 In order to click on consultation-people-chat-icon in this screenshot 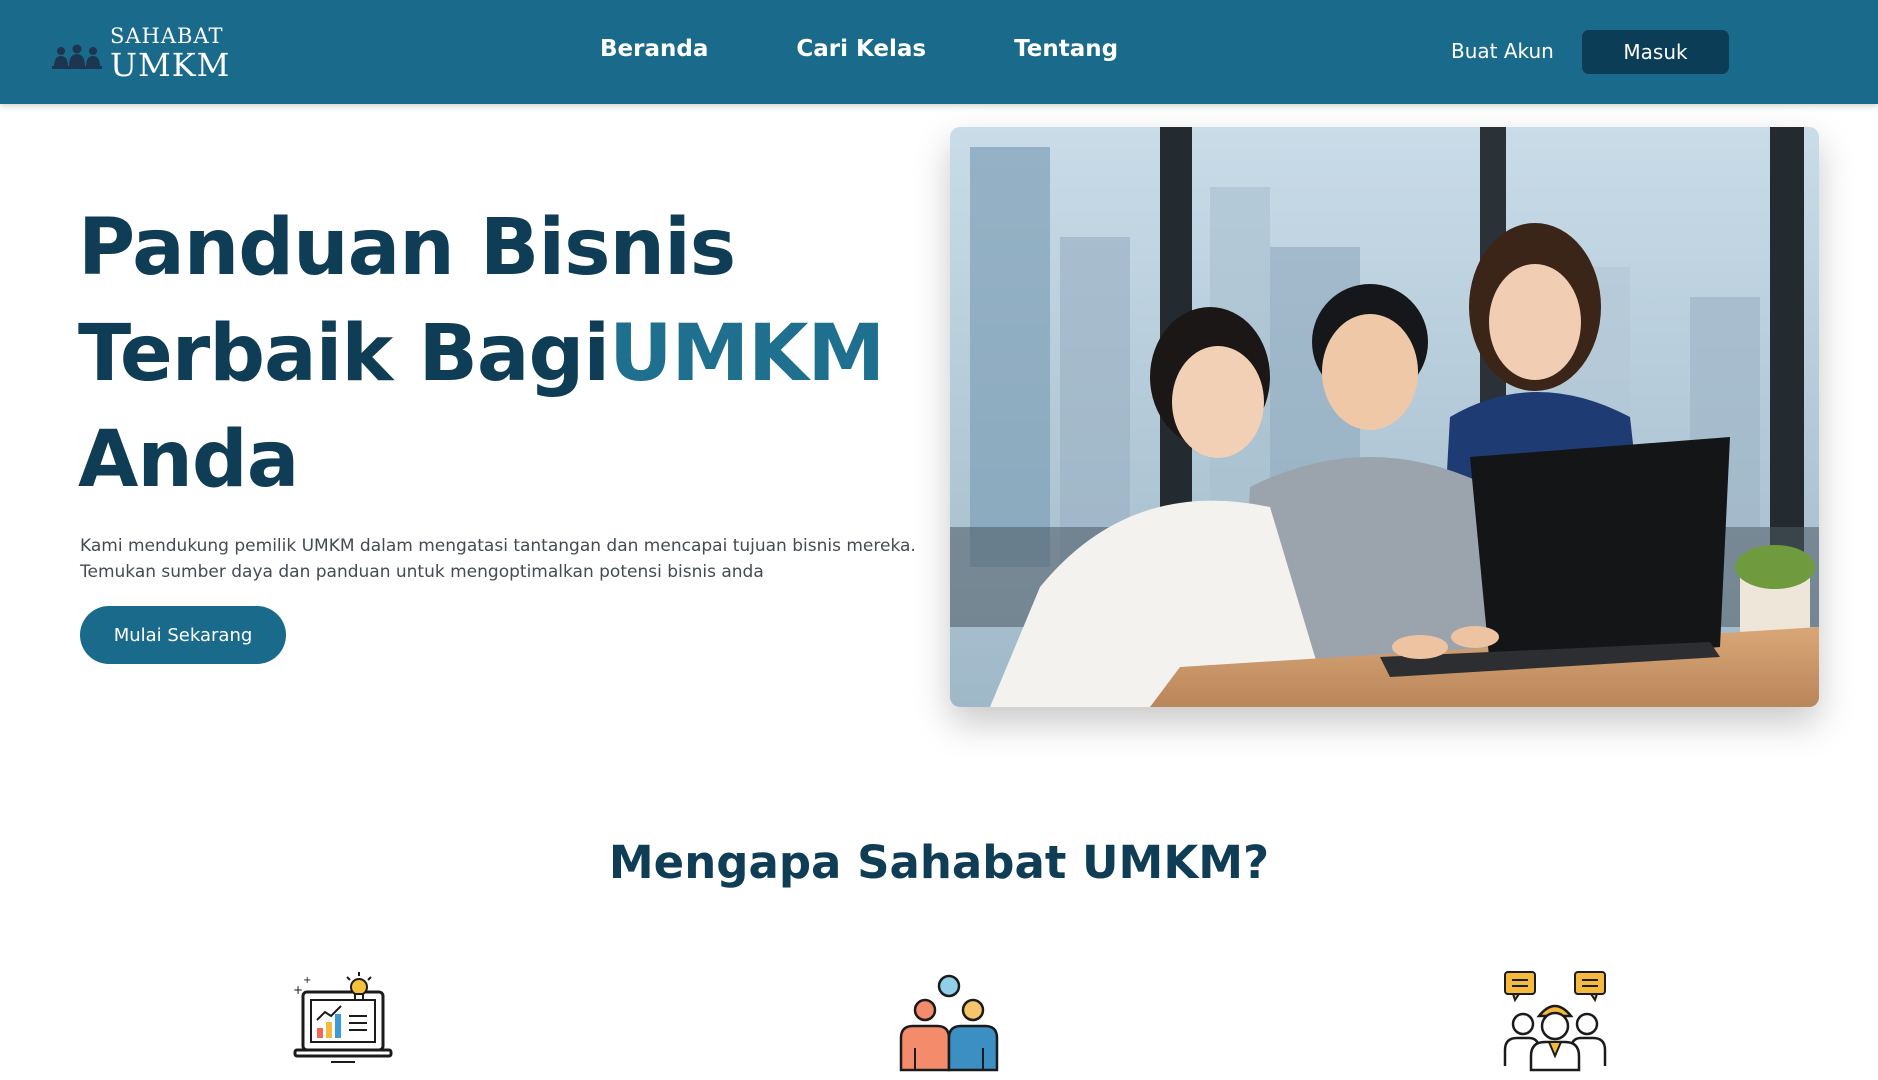, I will do `click(1555, 1021)`.